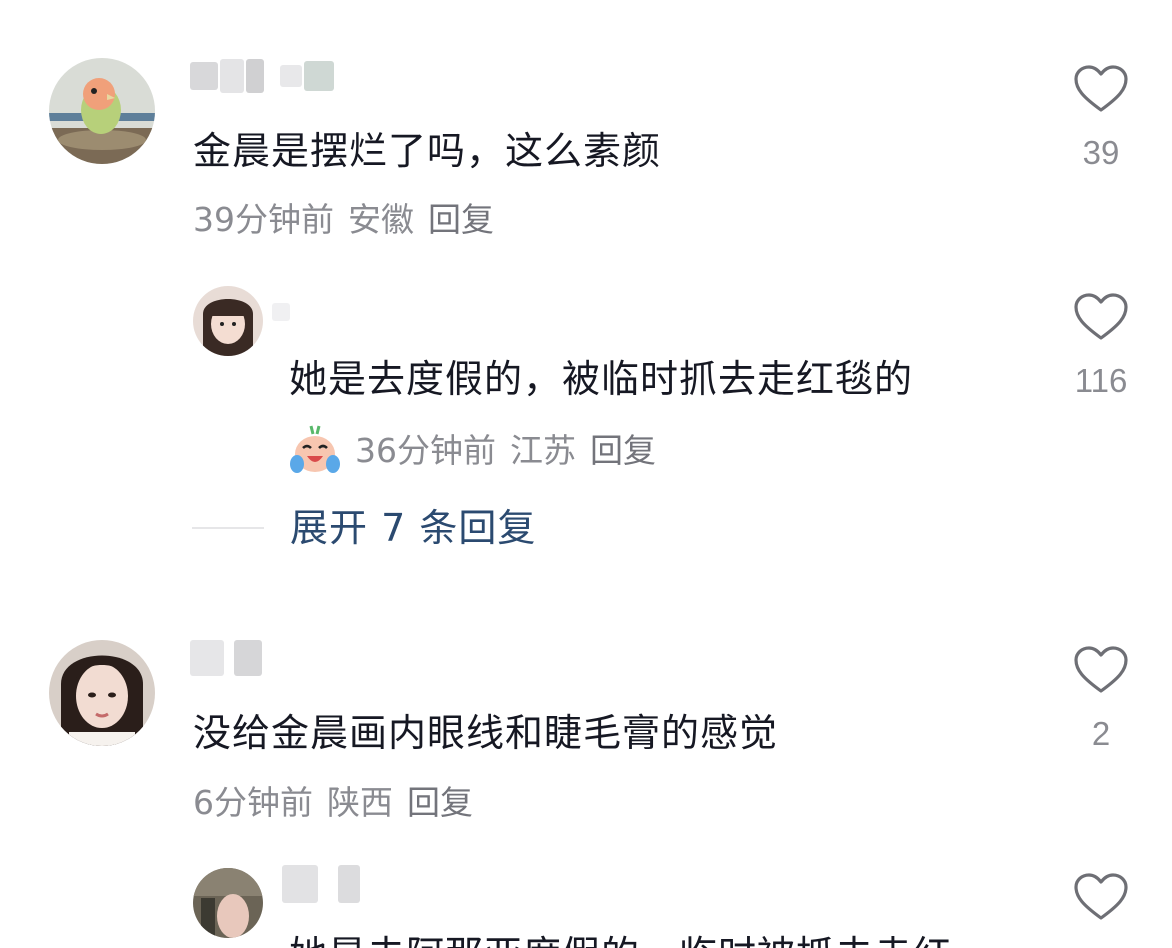 This screenshot has width=1172, height=948. Describe the element at coordinates (1101, 152) in the screenshot. I see `like-count: 39` at that location.